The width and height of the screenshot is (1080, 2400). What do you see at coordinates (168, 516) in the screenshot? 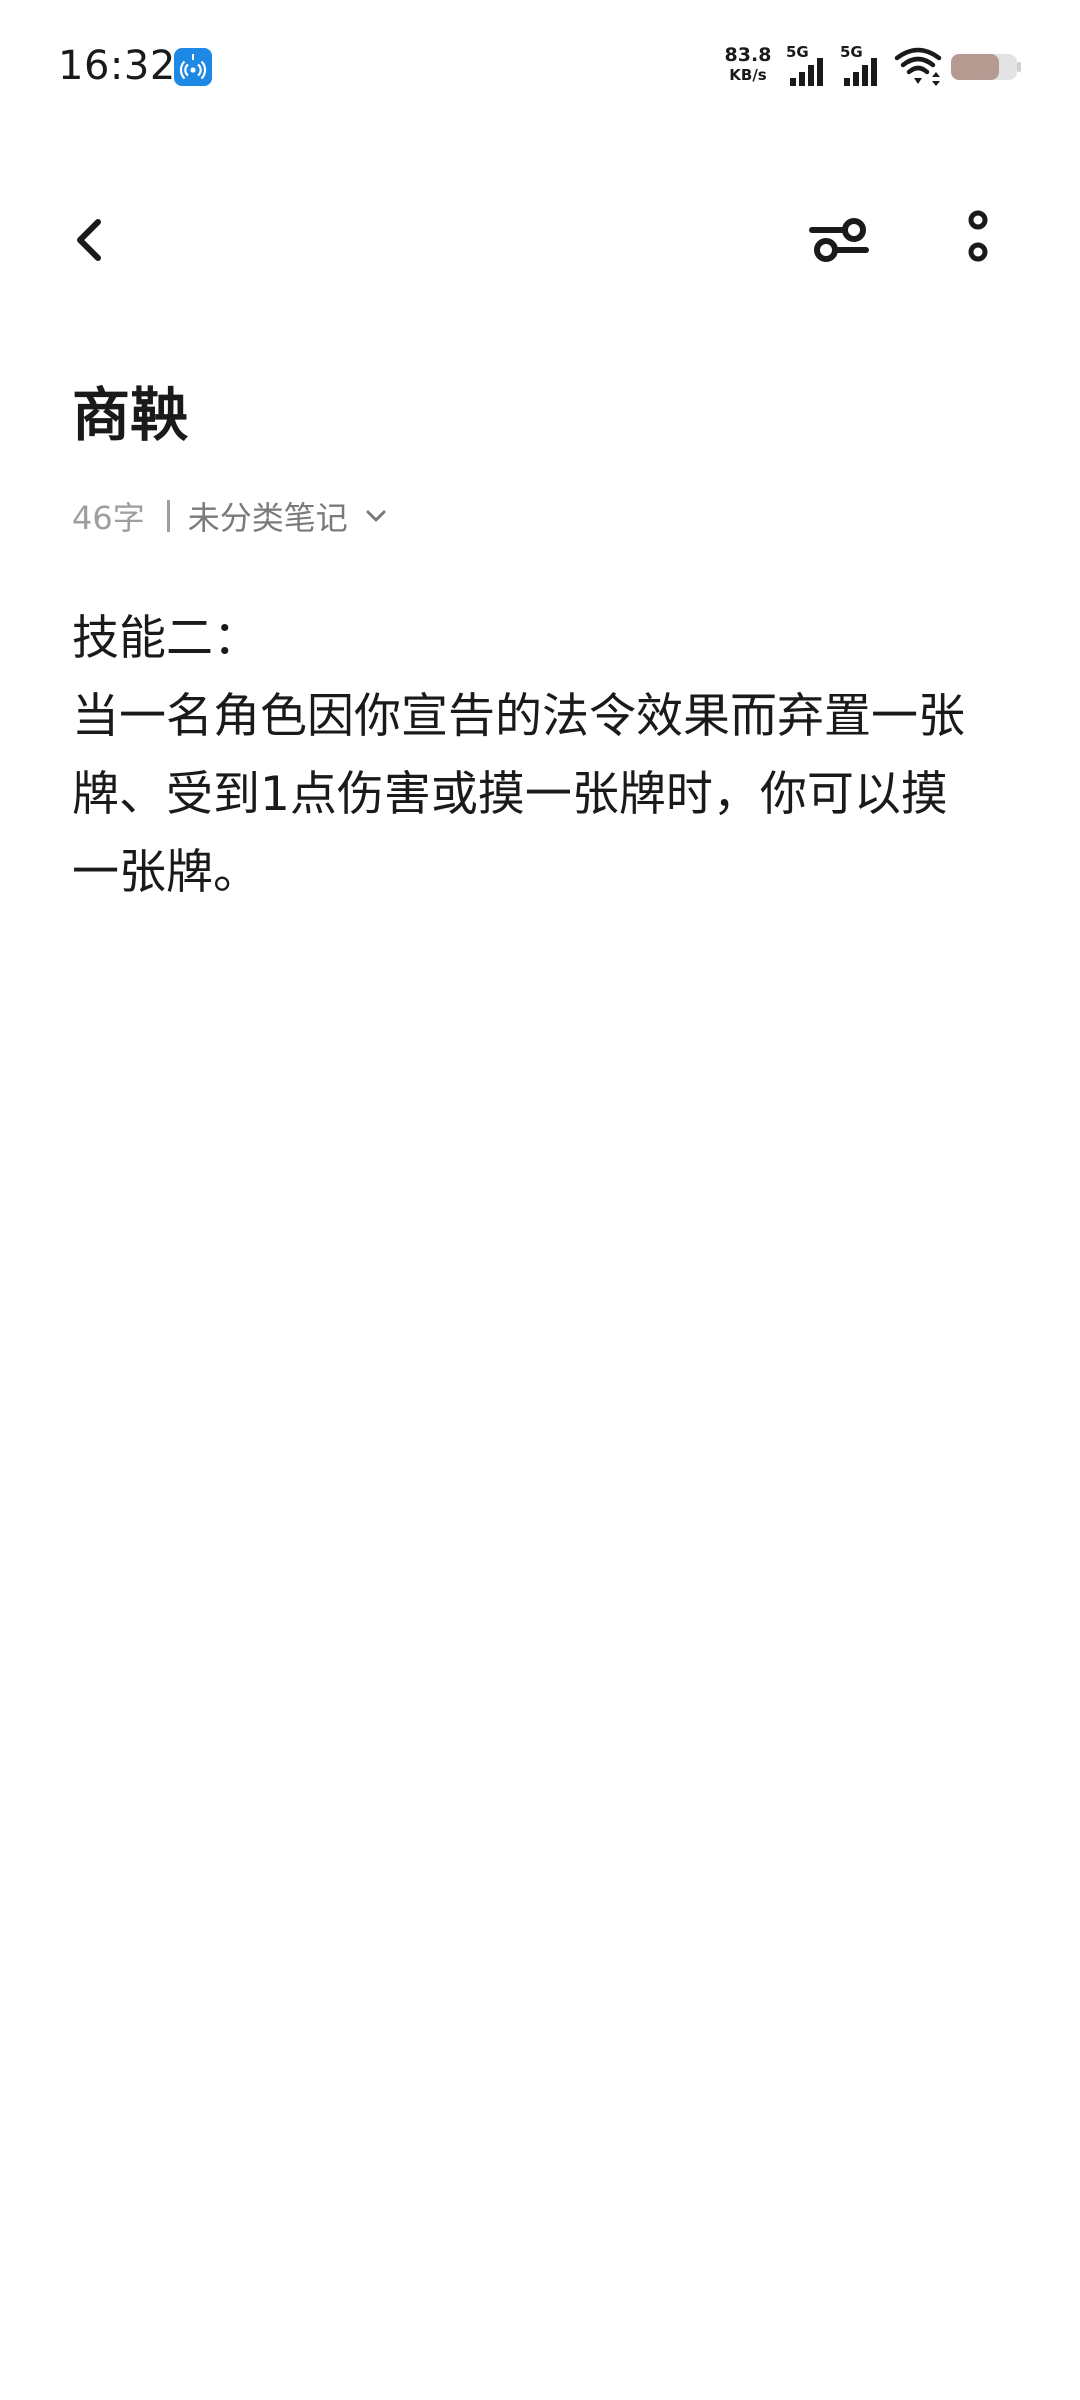
I see `meta-divider` at bounding box center [168, 516].